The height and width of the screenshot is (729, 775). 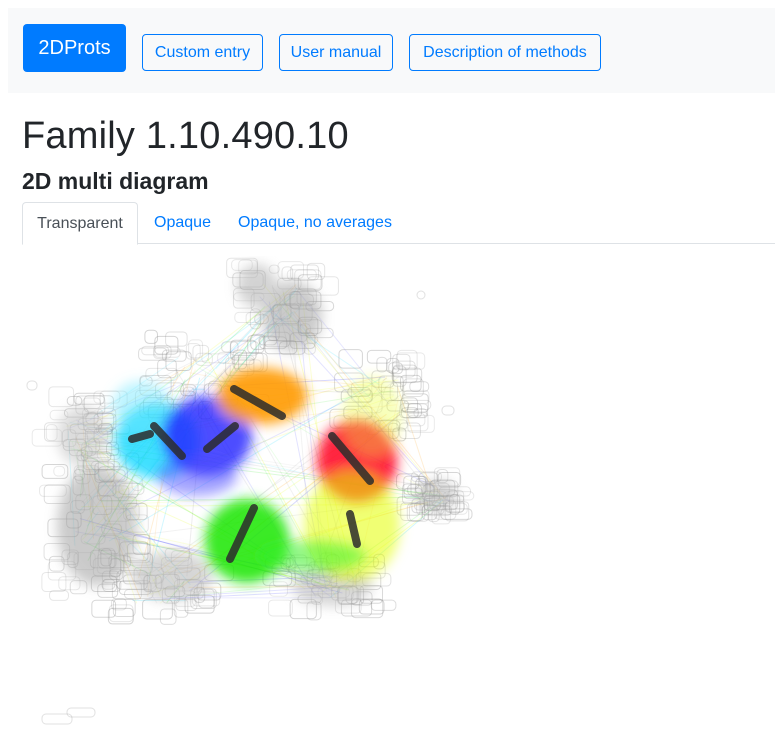 I want to click on description-of-methods-button: Description of methods, so click(x=505, y=52).